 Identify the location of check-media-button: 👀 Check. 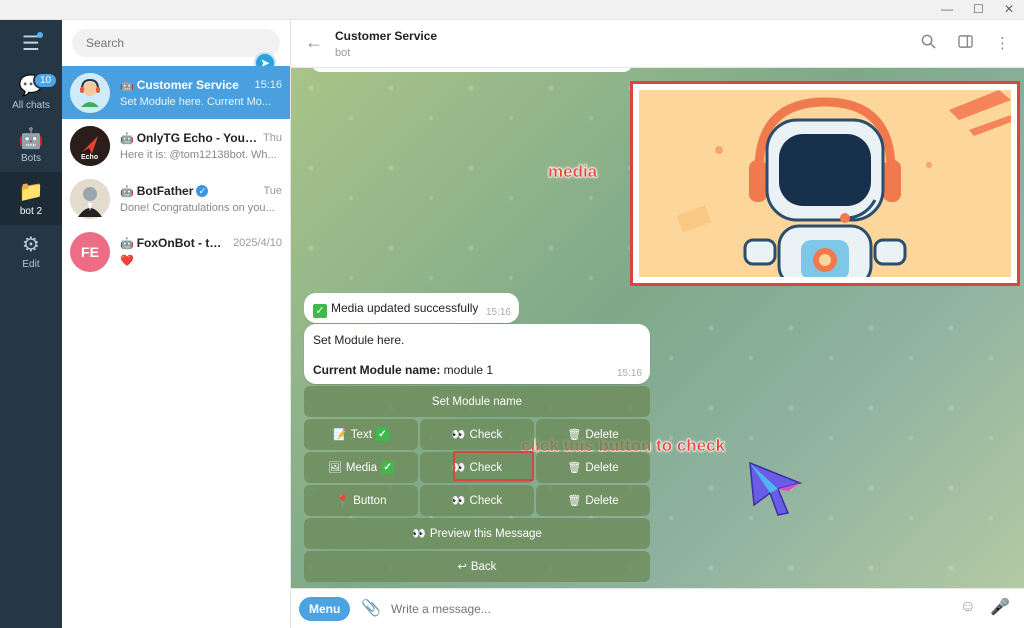
(477, 467).